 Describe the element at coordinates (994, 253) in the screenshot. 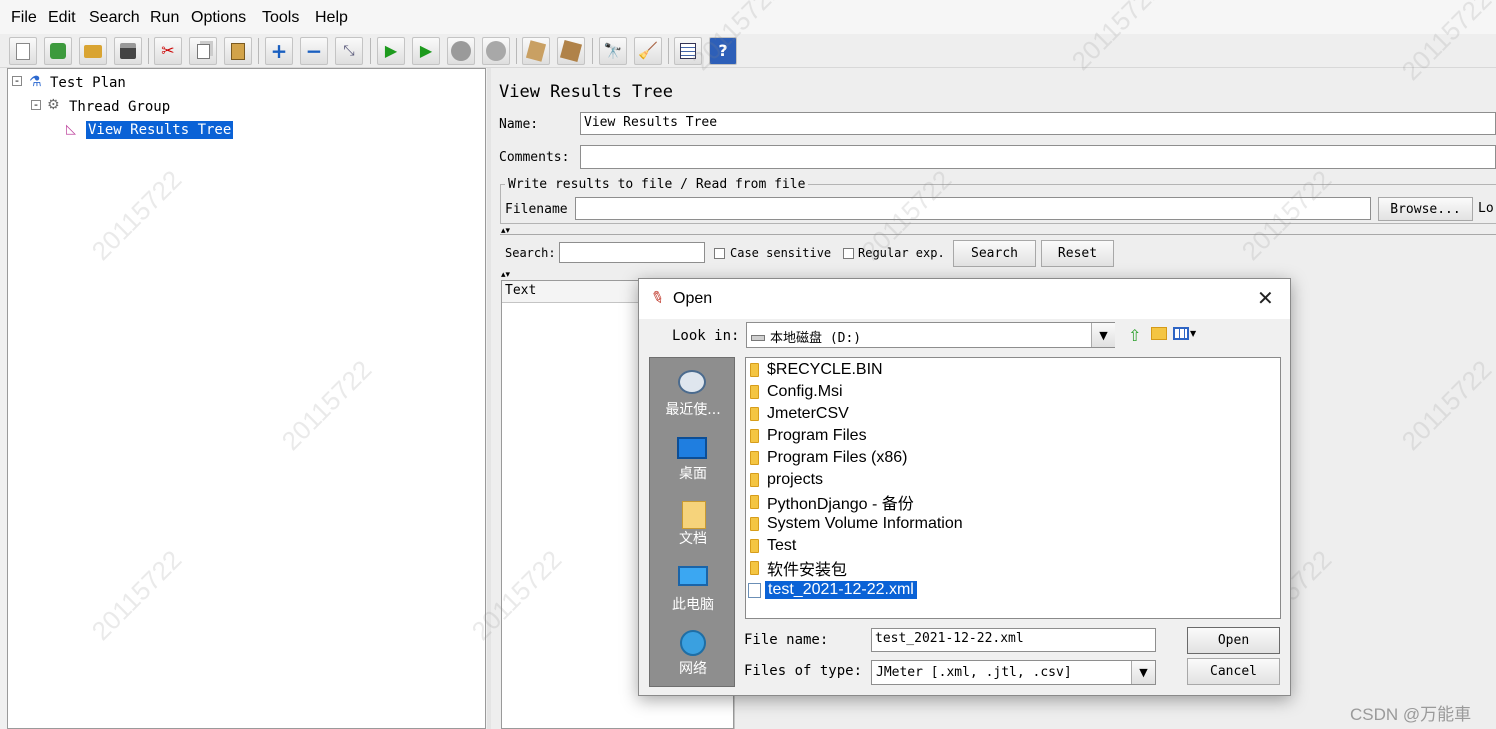

I see `search-button: Search` at that location.